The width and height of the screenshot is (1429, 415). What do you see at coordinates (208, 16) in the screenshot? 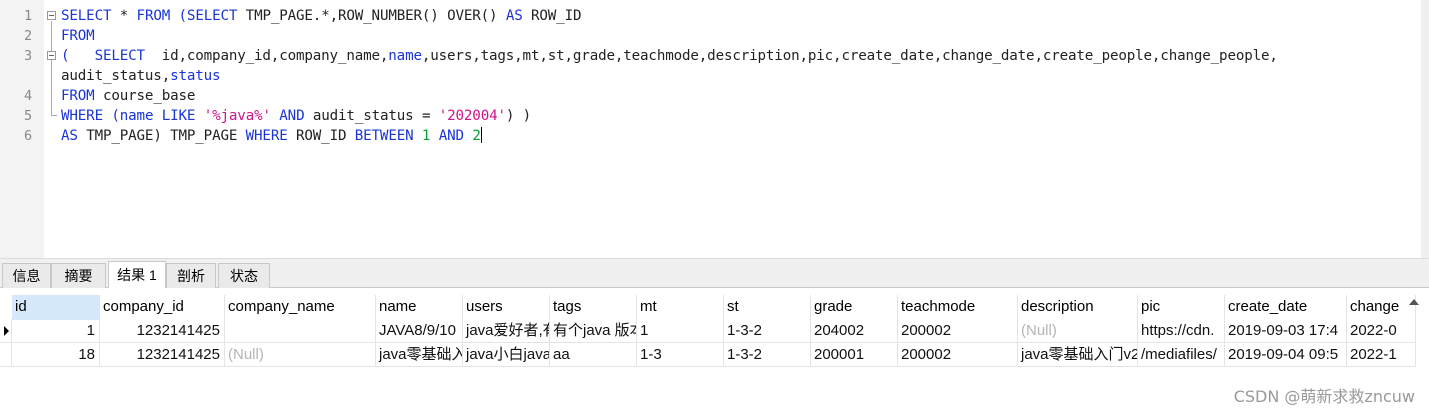
I see `code-token: (SELECT` at bounding box center [208, 16].